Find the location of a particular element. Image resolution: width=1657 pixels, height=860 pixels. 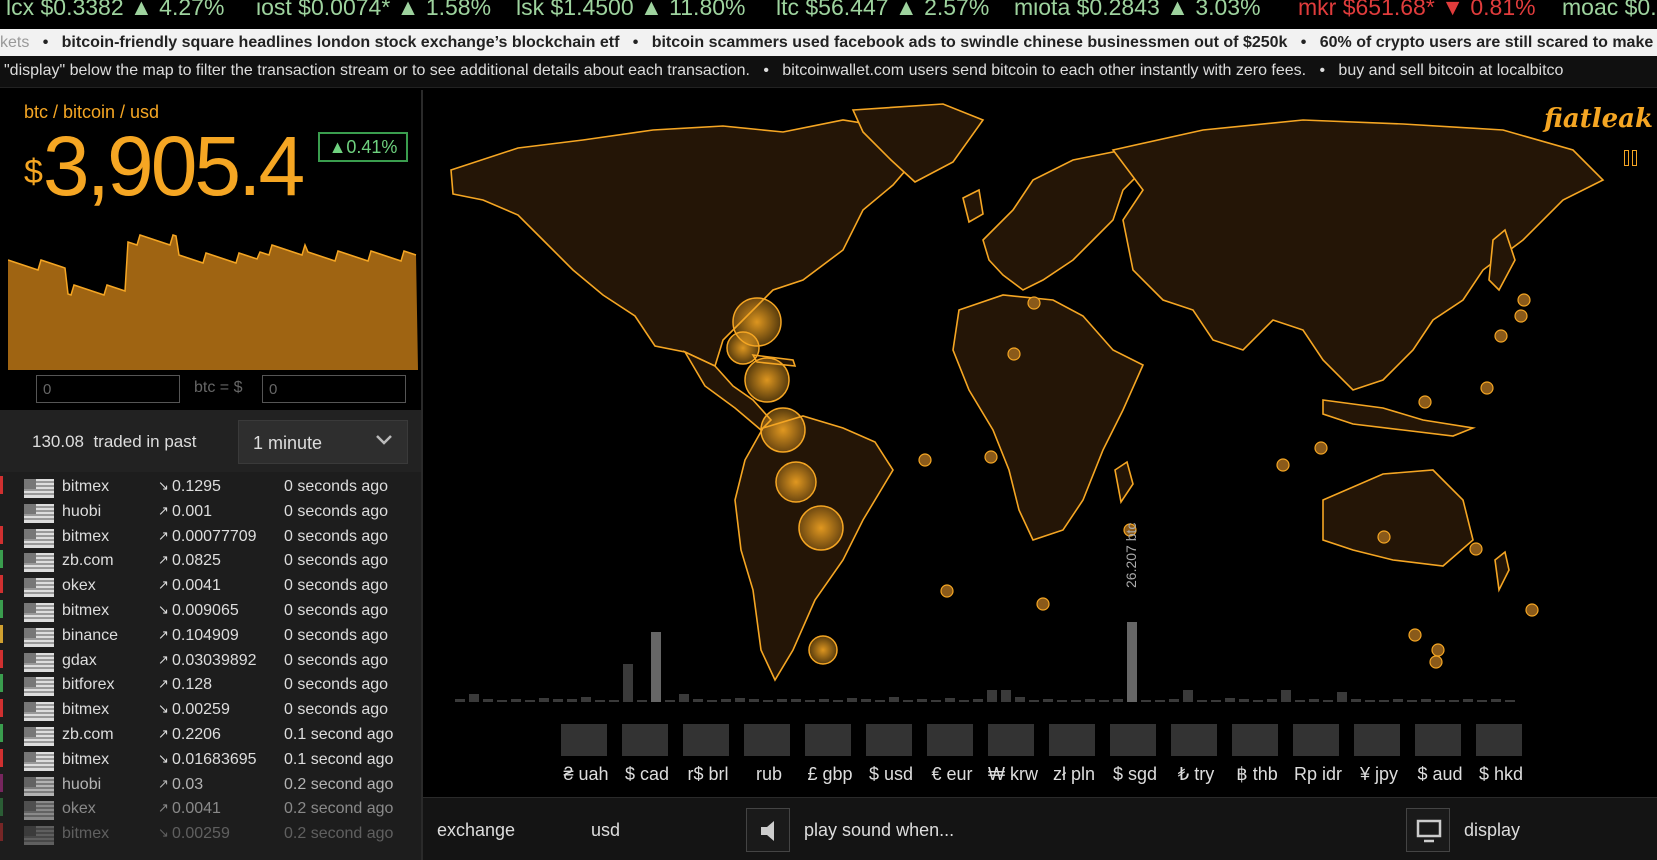

trade-row: gdax ↗ 0.03039892 0 seconds ago is located at coordinates (210, 660).